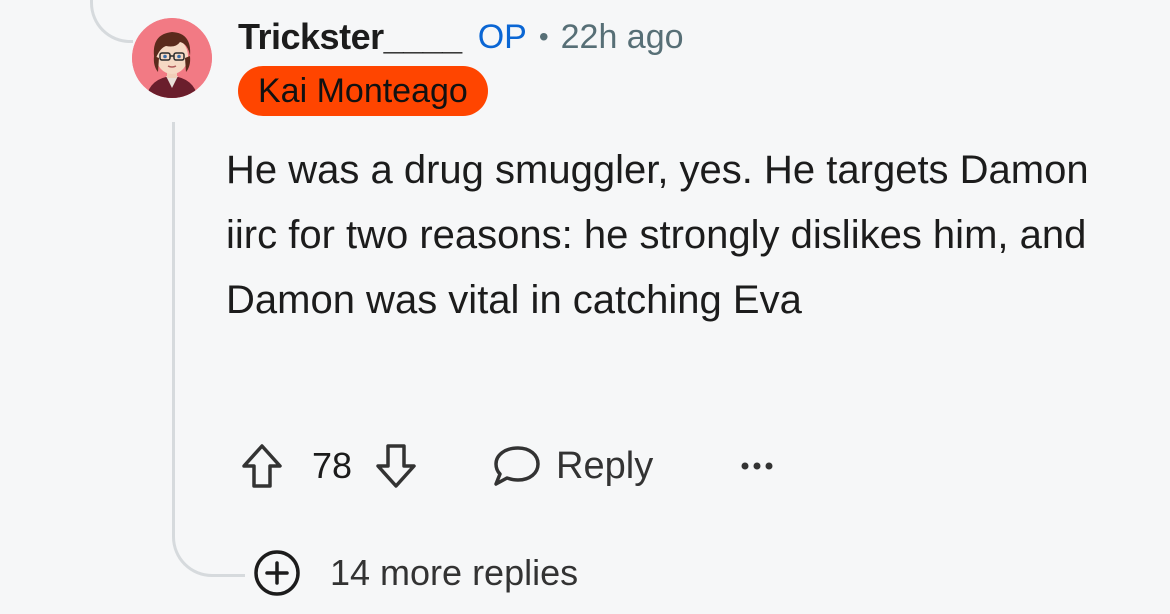 The height and width of the screenshot is (614, 1170). I want to click on downvote-arrow-icon, so click(396, 466).